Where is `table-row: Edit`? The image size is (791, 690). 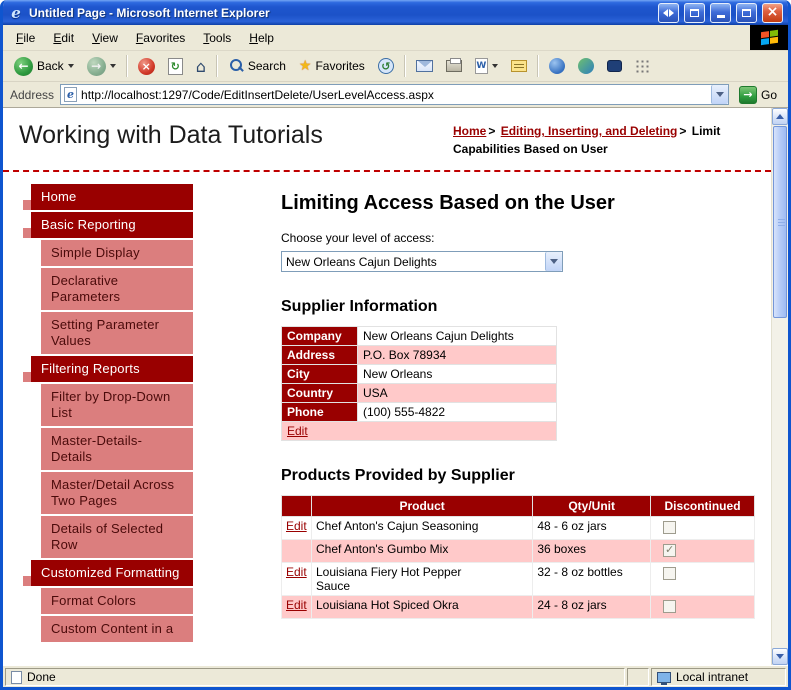 table-row: Edit is located at coordinates (419, 431).